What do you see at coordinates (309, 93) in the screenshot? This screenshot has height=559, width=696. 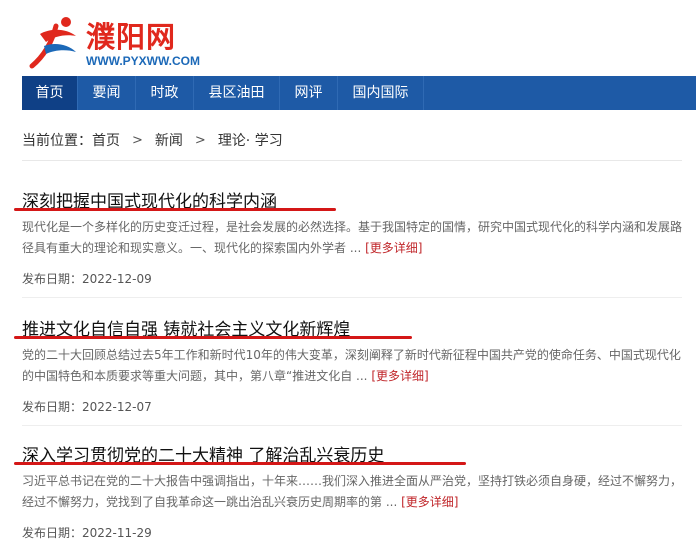 I see `nav-item-commentary: 网评` at bounding box center [309, 93].